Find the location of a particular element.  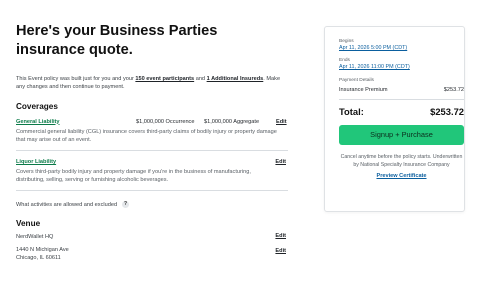

ends-label: Ends is located at coordinates (344, 60).